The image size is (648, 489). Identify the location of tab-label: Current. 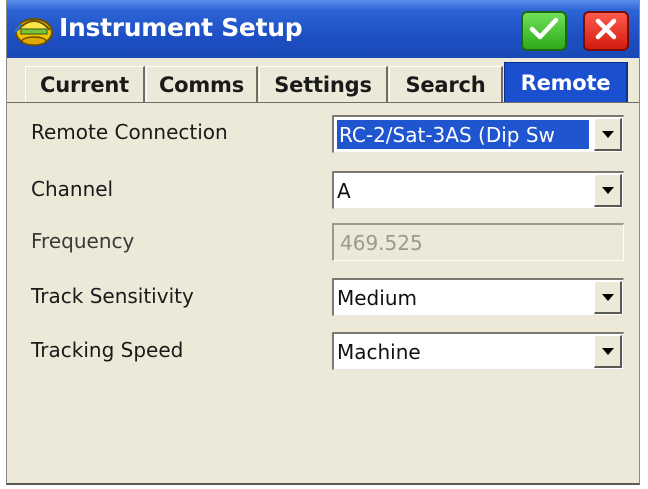
(84, 84).